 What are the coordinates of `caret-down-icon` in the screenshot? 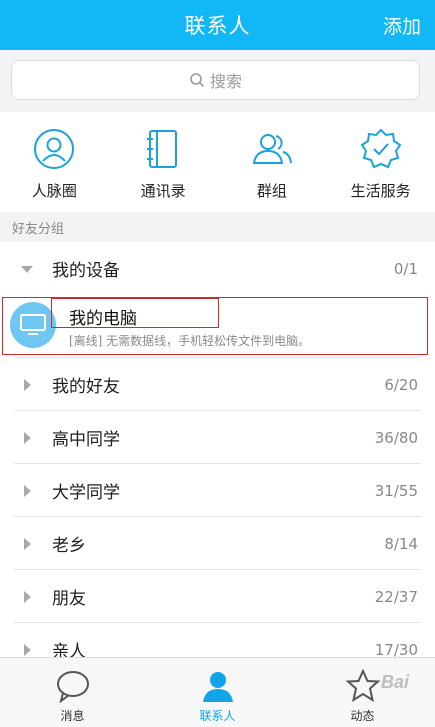 It's located at (27, 269).